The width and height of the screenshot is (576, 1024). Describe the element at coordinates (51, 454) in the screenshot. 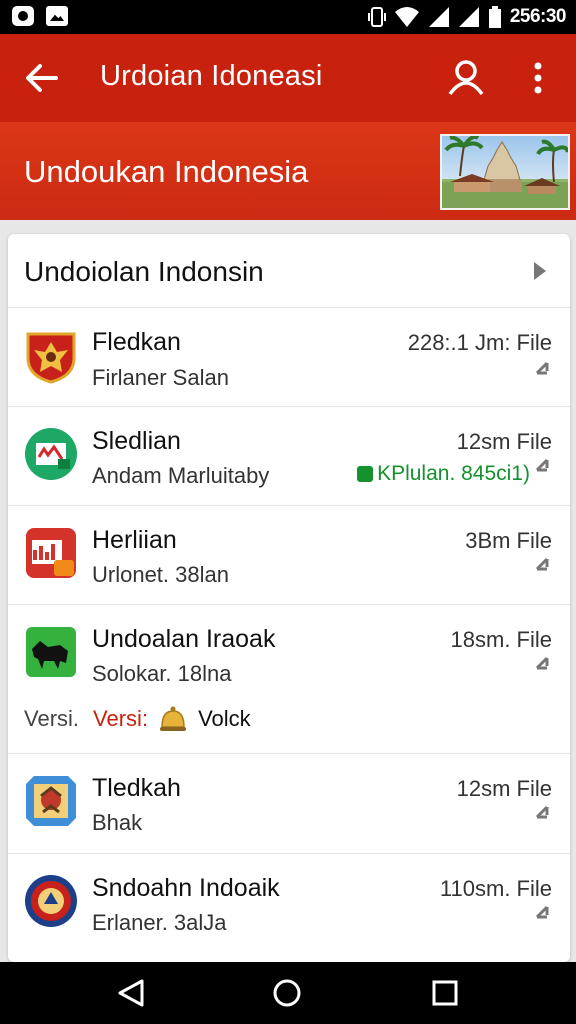

I see `green-app-icon` at that location.